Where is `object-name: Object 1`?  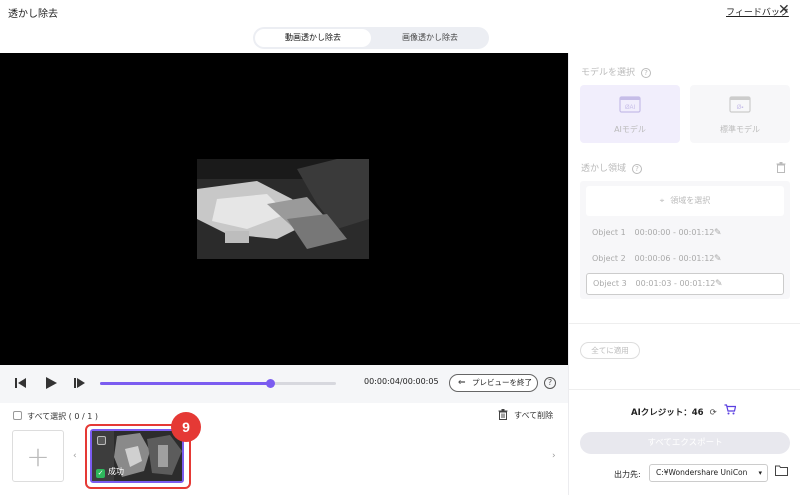
object-name: Object 1 is located at coordinates (609, 232).